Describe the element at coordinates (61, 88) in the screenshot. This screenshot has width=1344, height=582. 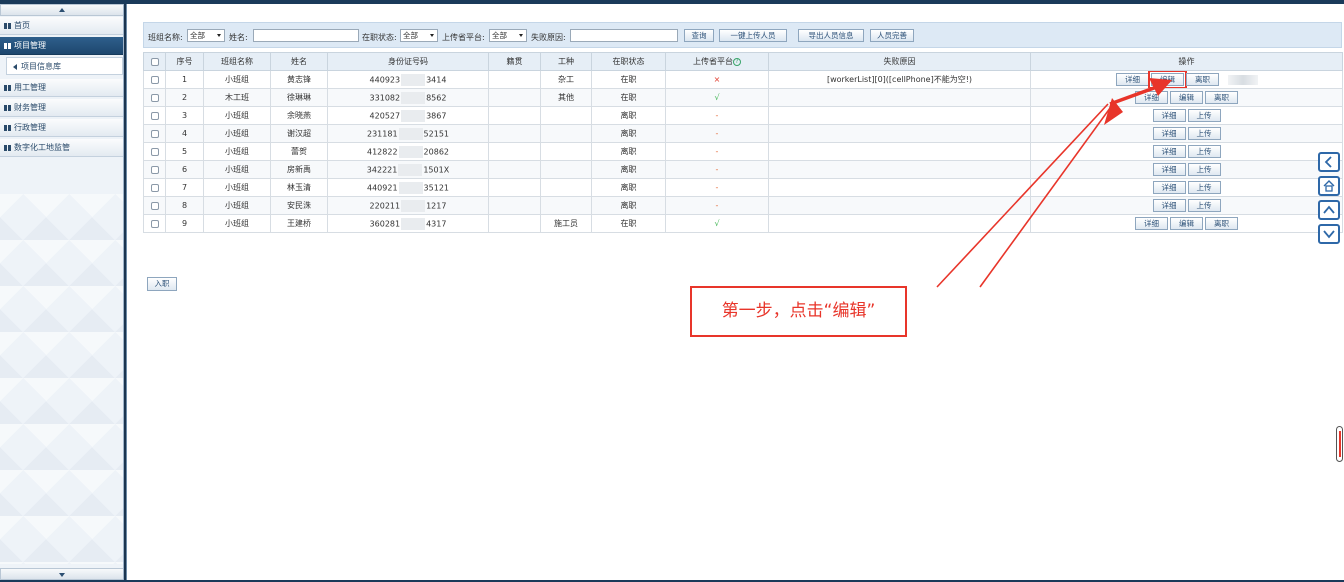
I see `sidebar-item-3: 用工管理` at that location.